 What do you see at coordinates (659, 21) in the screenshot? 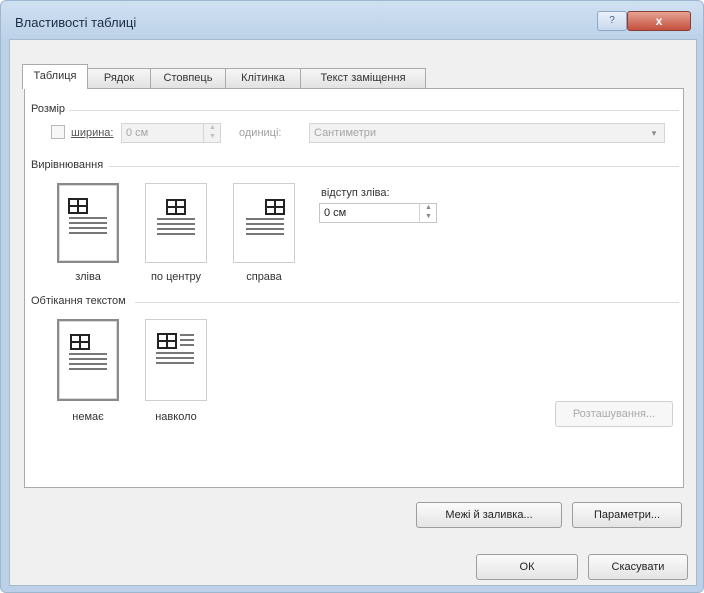
I see `close-button: x` at bounding box center [659, 21].